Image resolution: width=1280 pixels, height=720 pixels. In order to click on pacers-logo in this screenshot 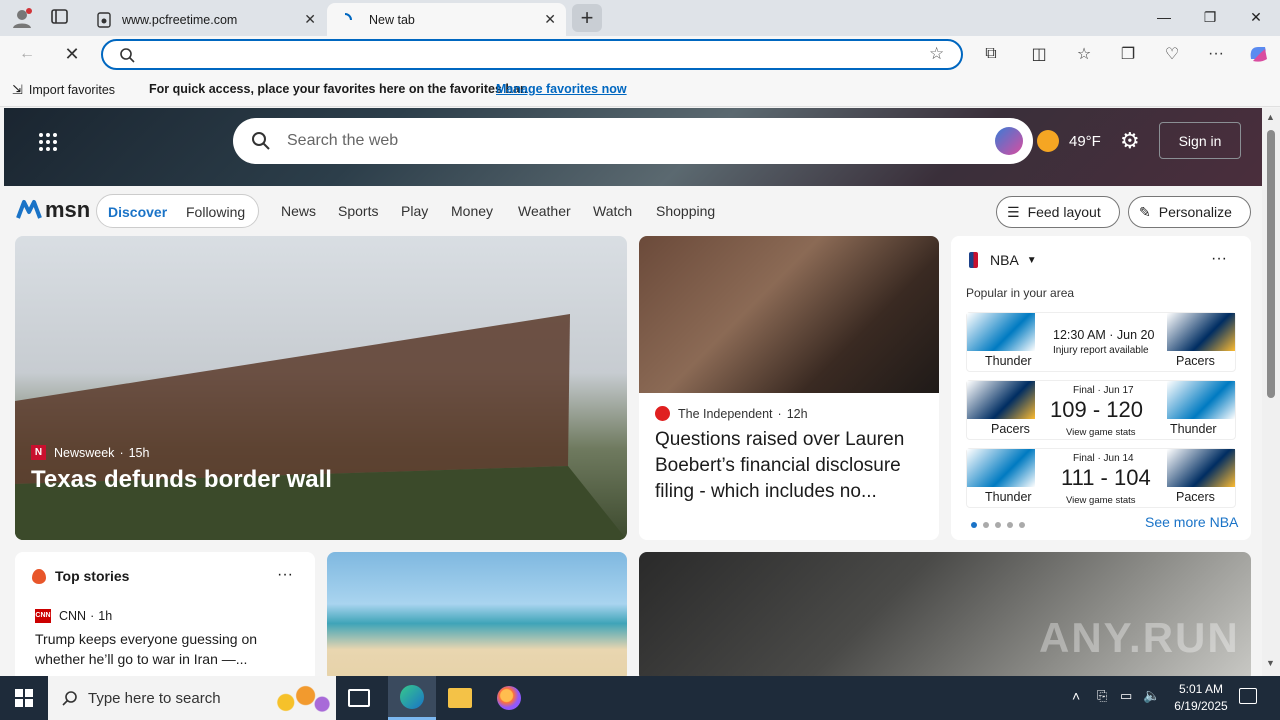, I will do `click(1001, 400)`.